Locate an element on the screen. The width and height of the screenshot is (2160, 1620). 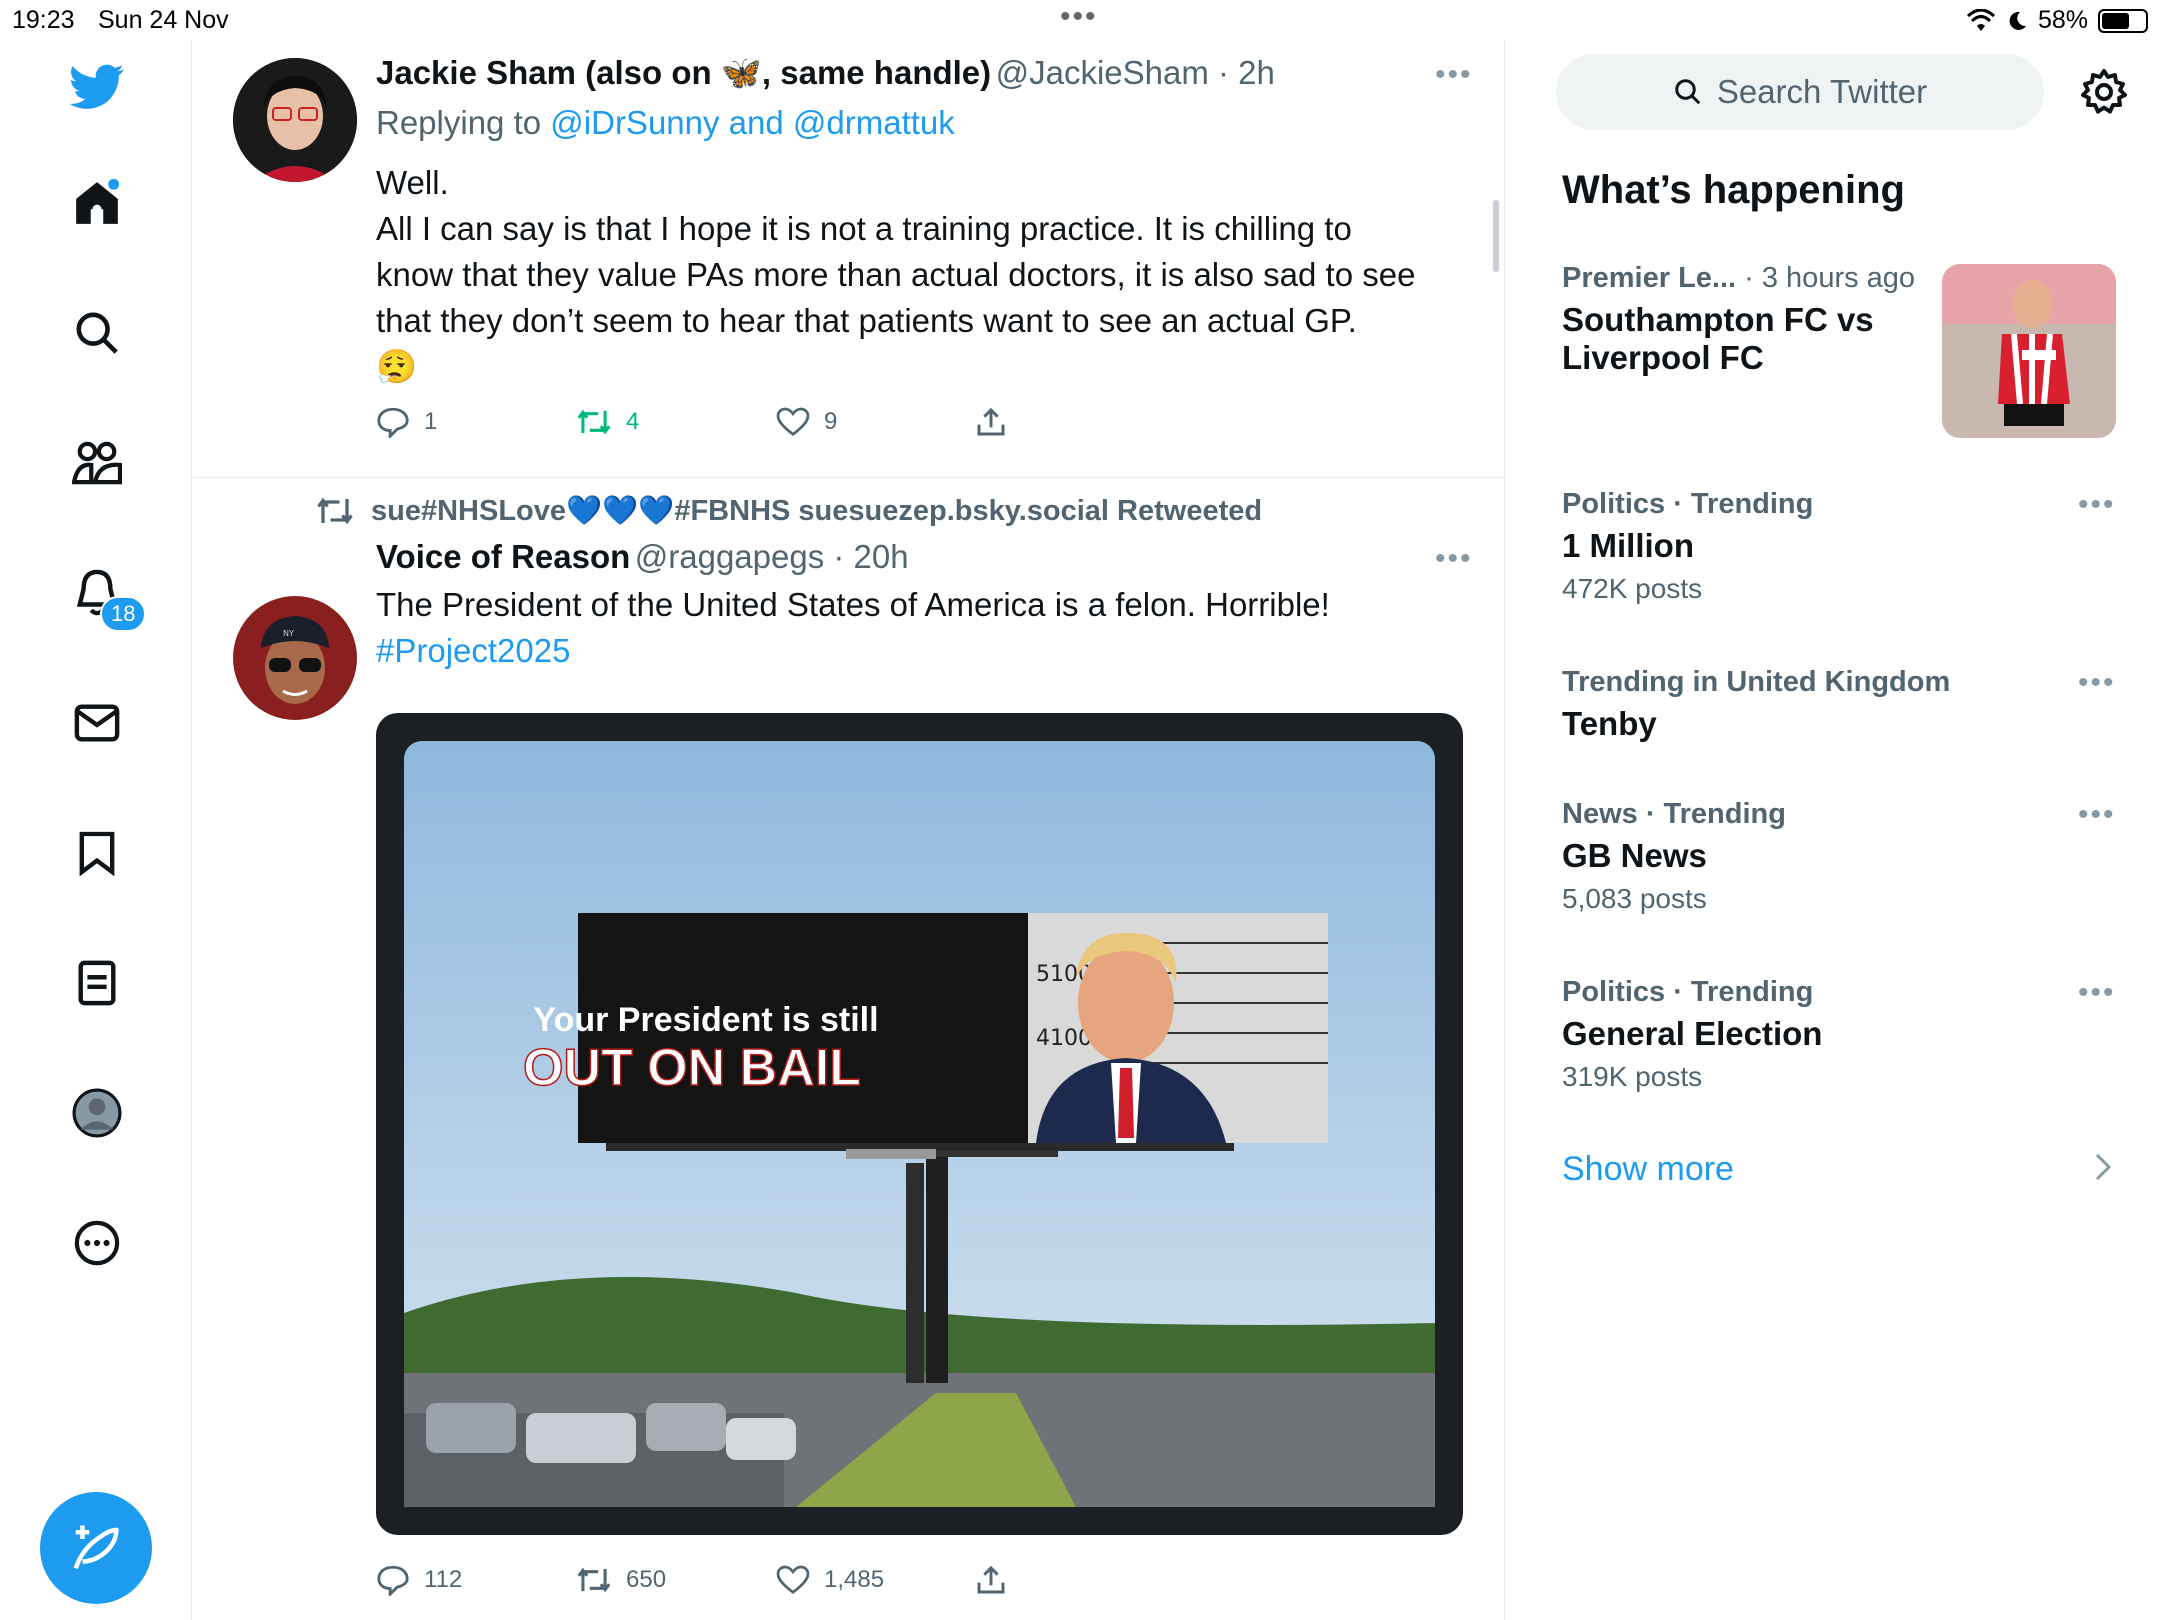
feed-scrollbar is located at coordinates (1496, 236).